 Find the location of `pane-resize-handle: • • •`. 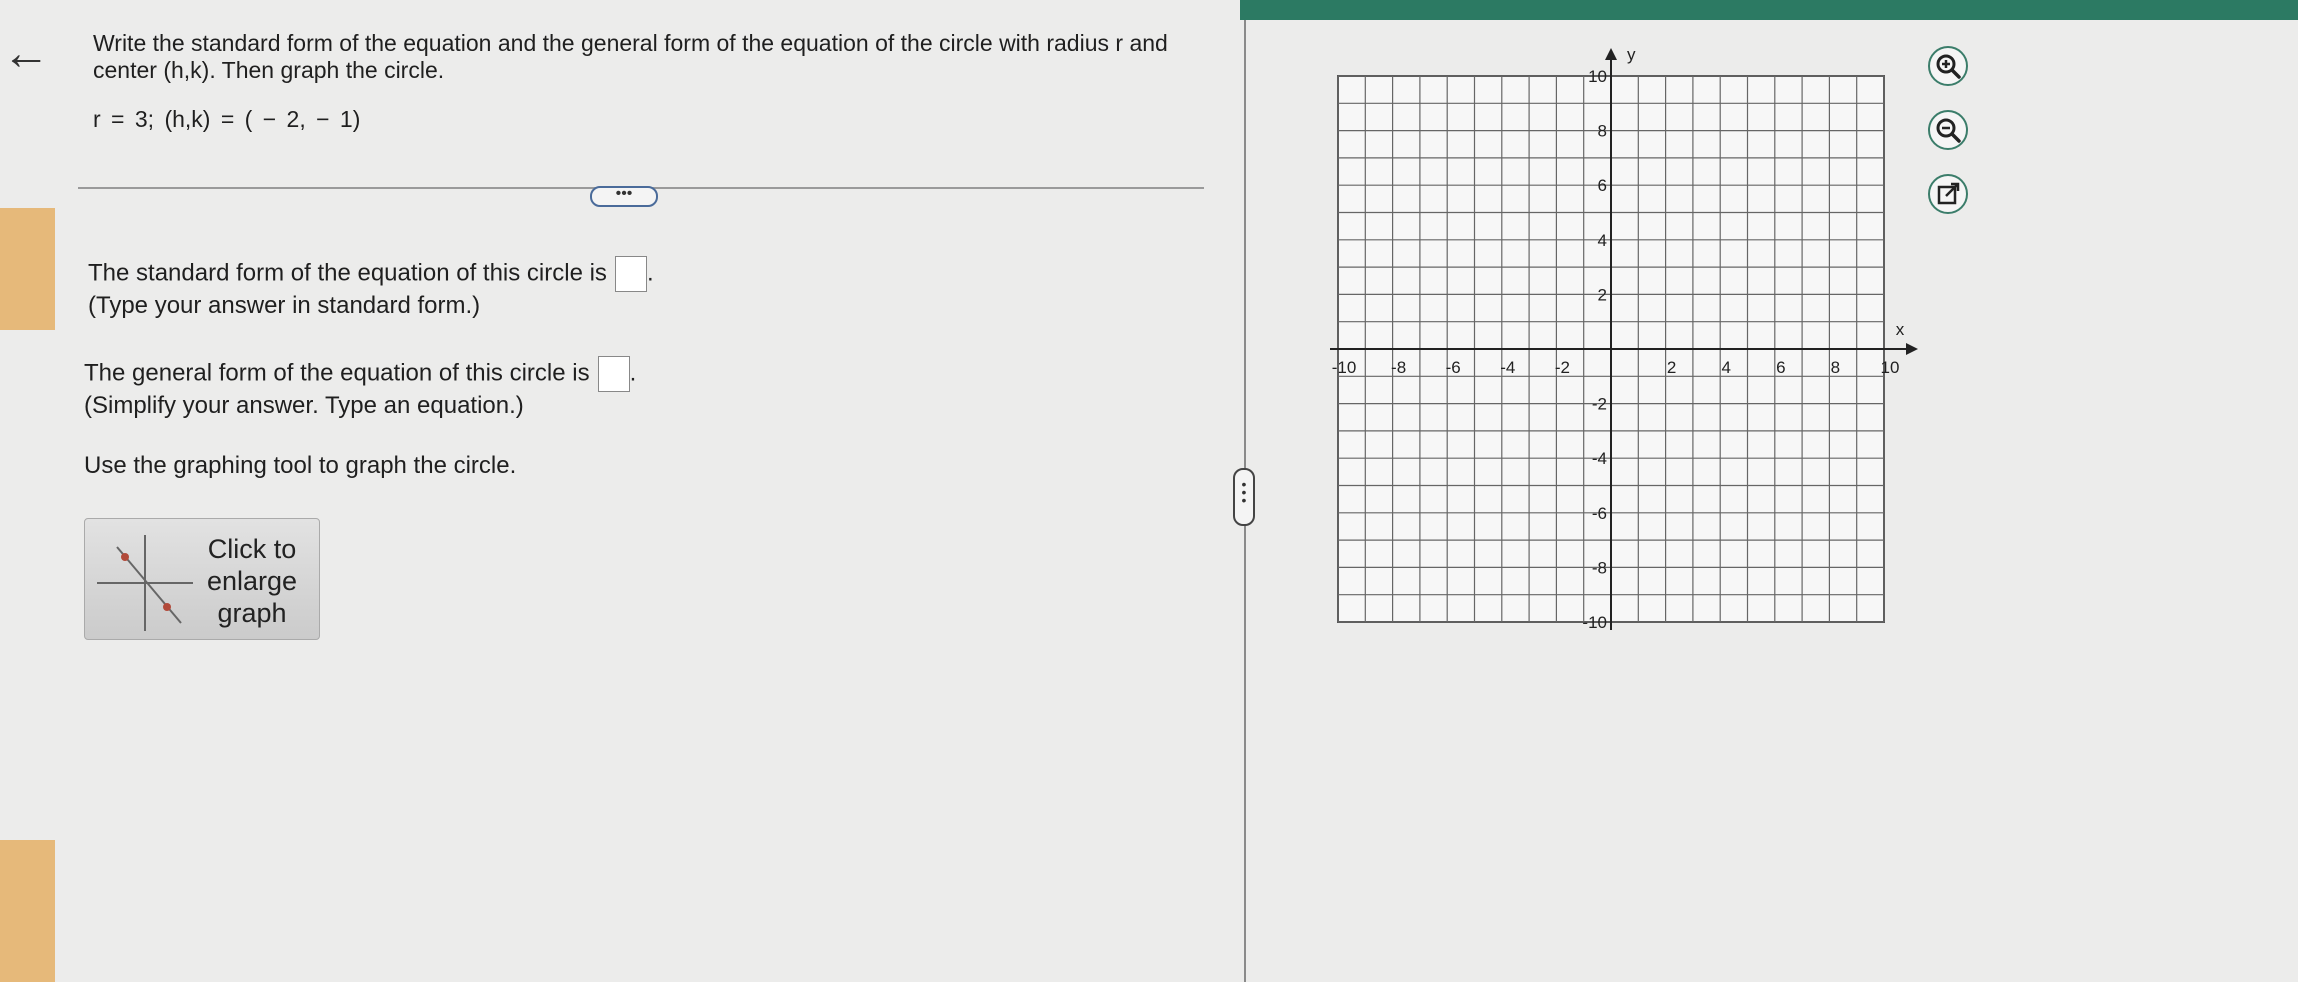

pane-resize-handle: • • • is located at coordinates (1244, 497).